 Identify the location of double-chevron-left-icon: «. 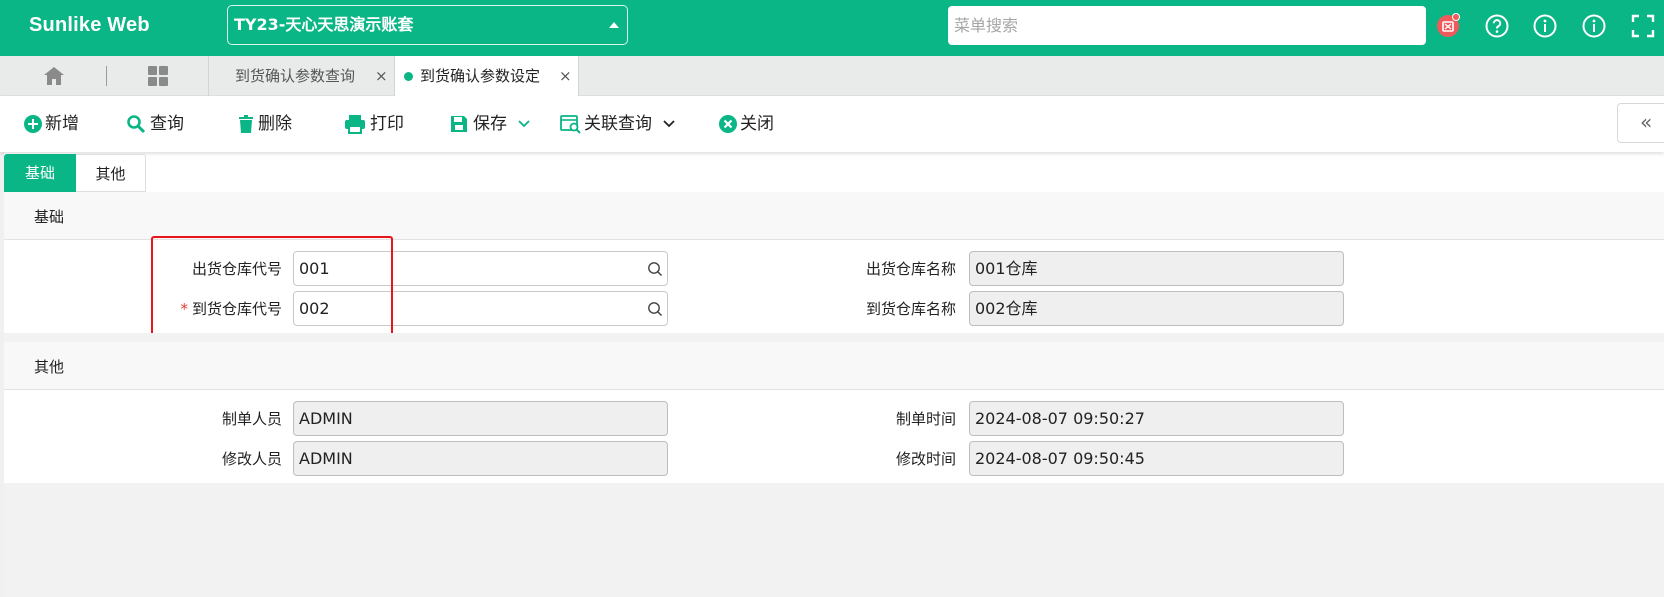
(1646, 122).